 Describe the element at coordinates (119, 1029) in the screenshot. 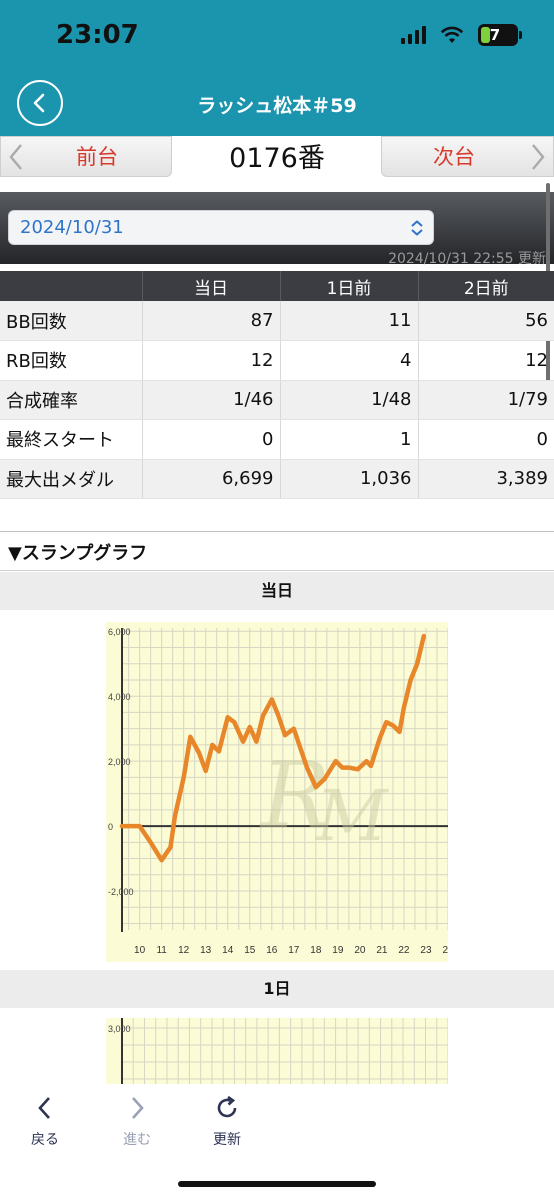

I see `y-tick-label: 3,000` at that location.